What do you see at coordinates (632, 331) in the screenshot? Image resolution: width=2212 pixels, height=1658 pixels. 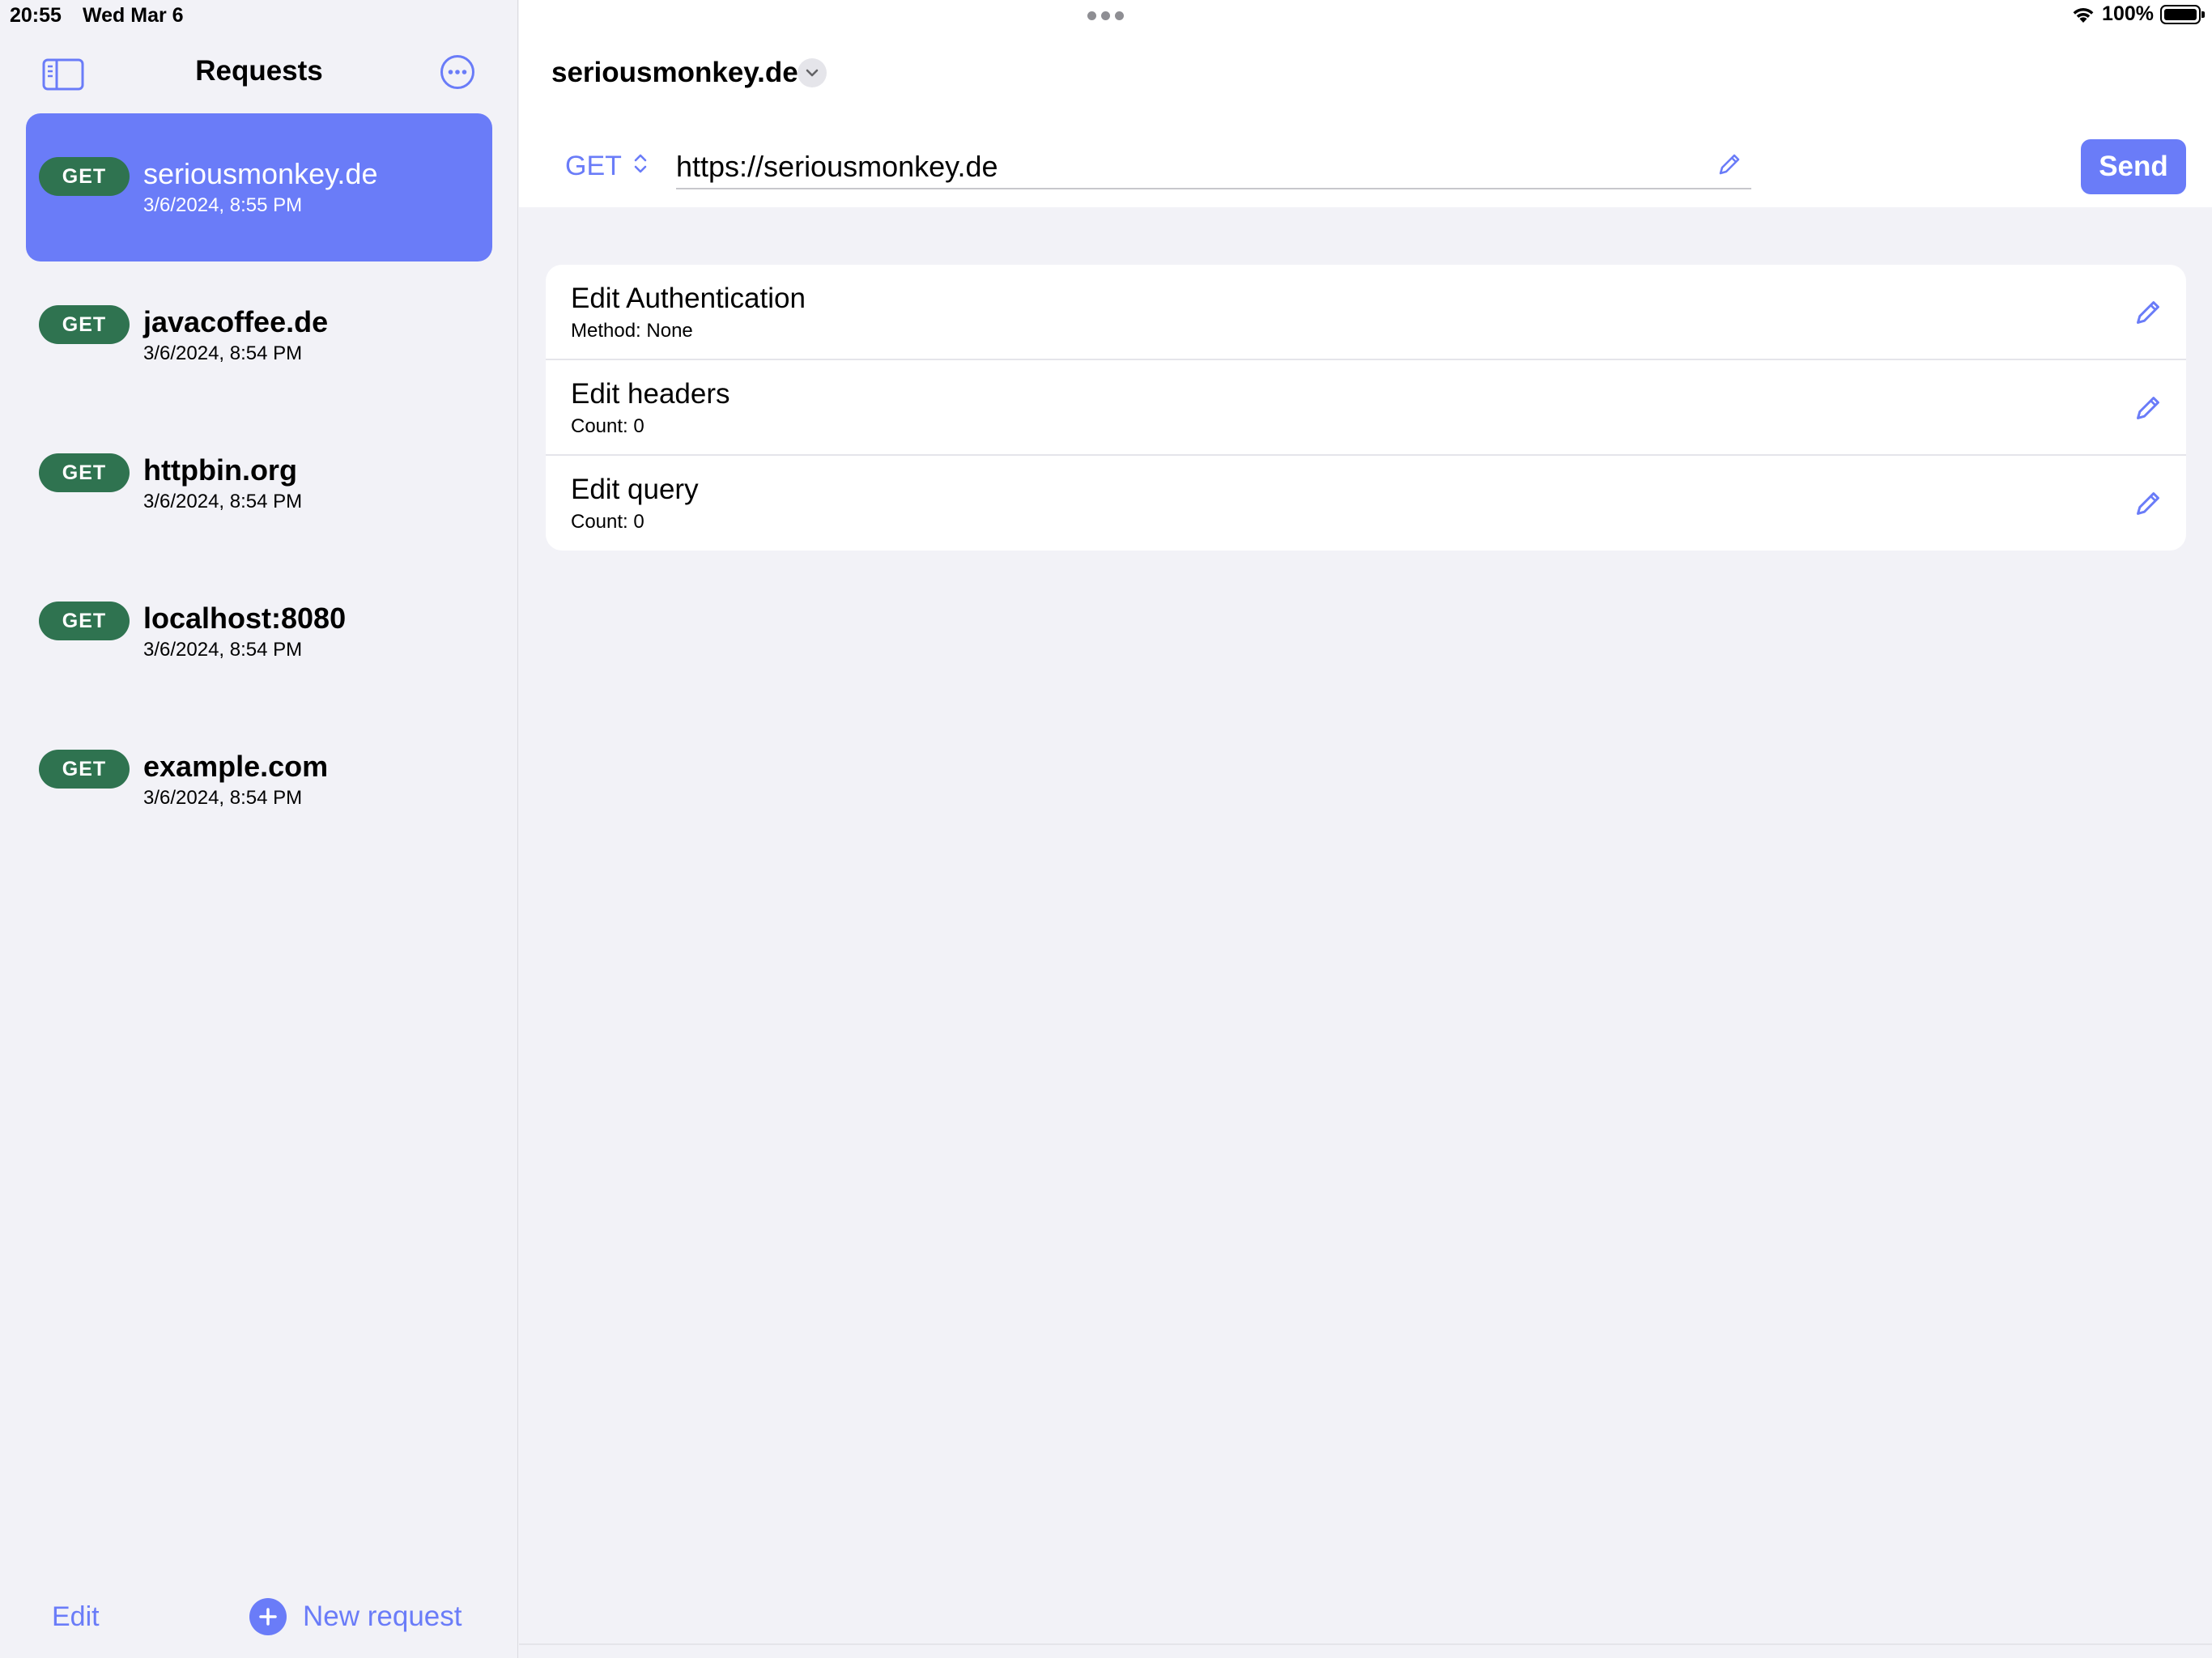 I see `option-subtitle: Method: None` at bounding box center [632, 331].